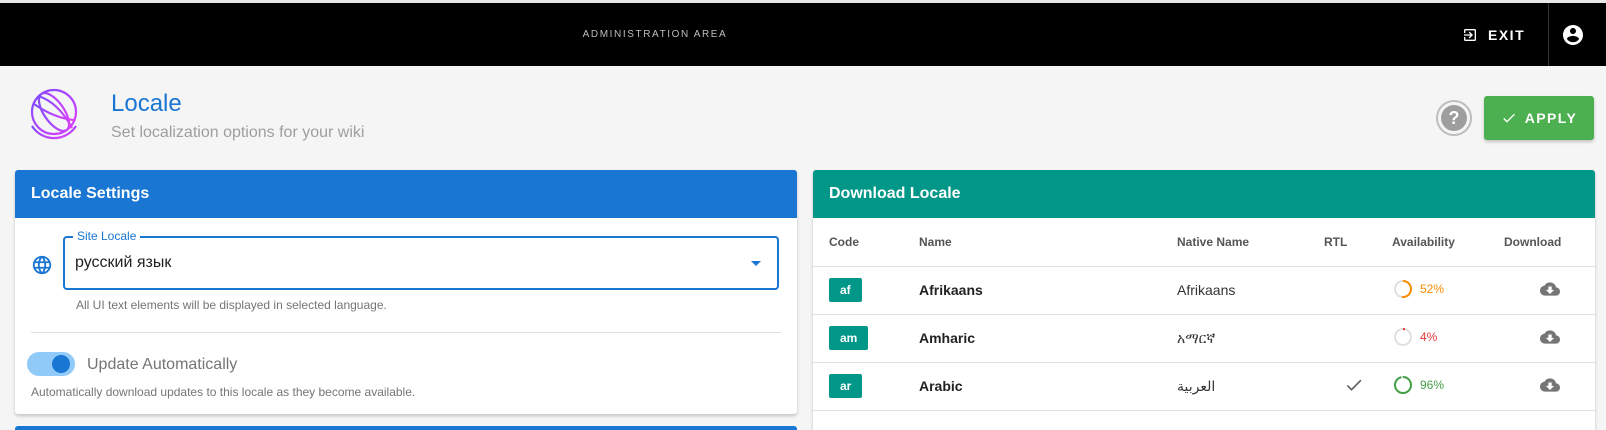  What do you see at coordinates (849, 338) in the screenshot?
I see `locale-code-chip: am` at bounding box center [849, 338].